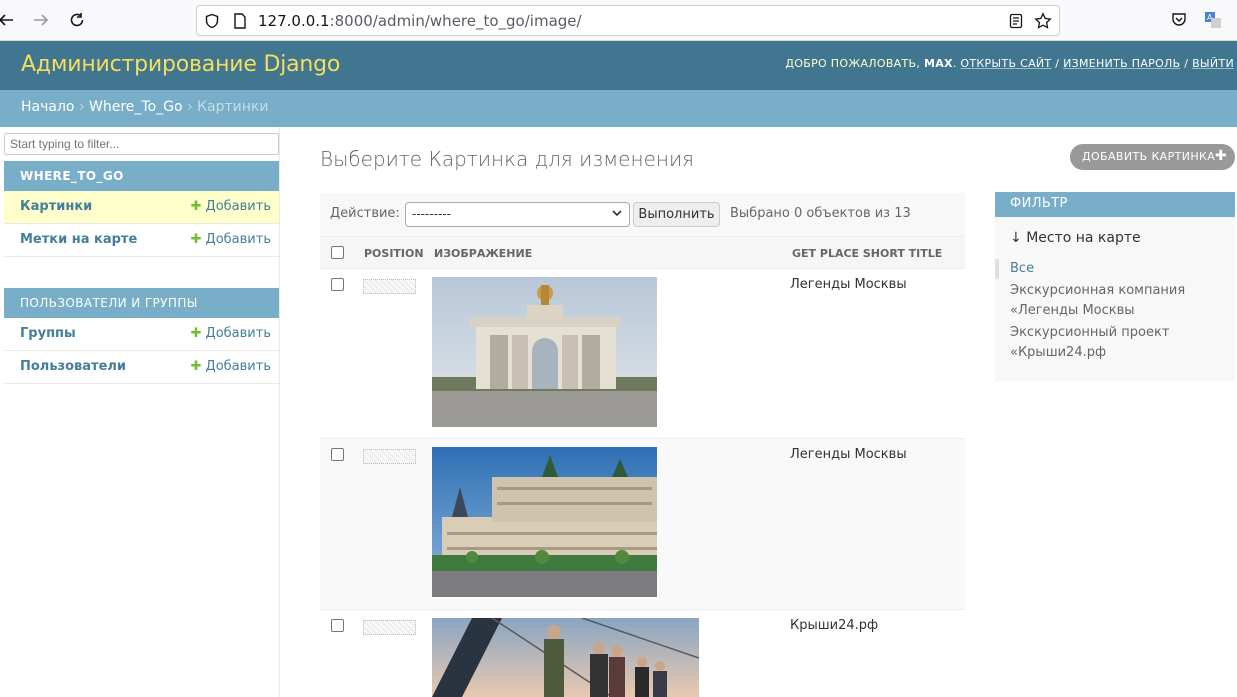  Describe the element at coordinates (48, 333) in the screenshot. I see `model-link: Группы` at that location.